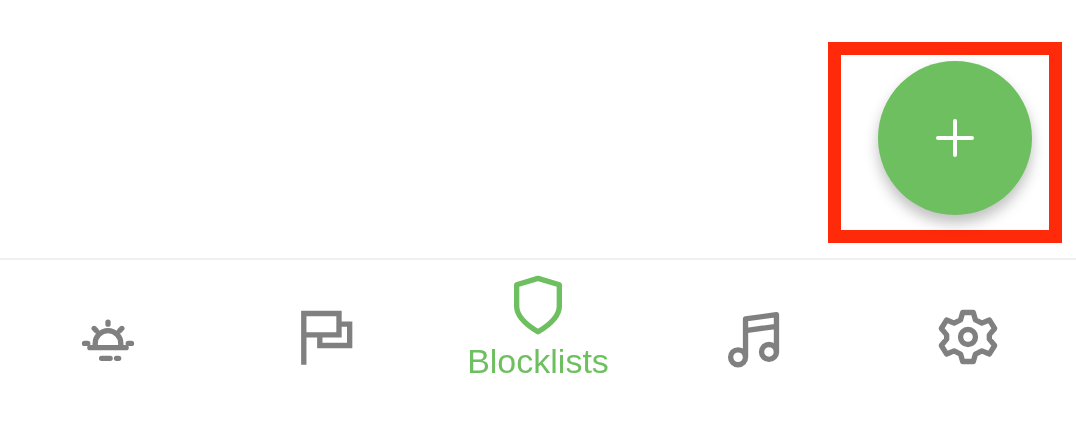  I want to click on nav-tab: Blocklists, so click(538, 346).